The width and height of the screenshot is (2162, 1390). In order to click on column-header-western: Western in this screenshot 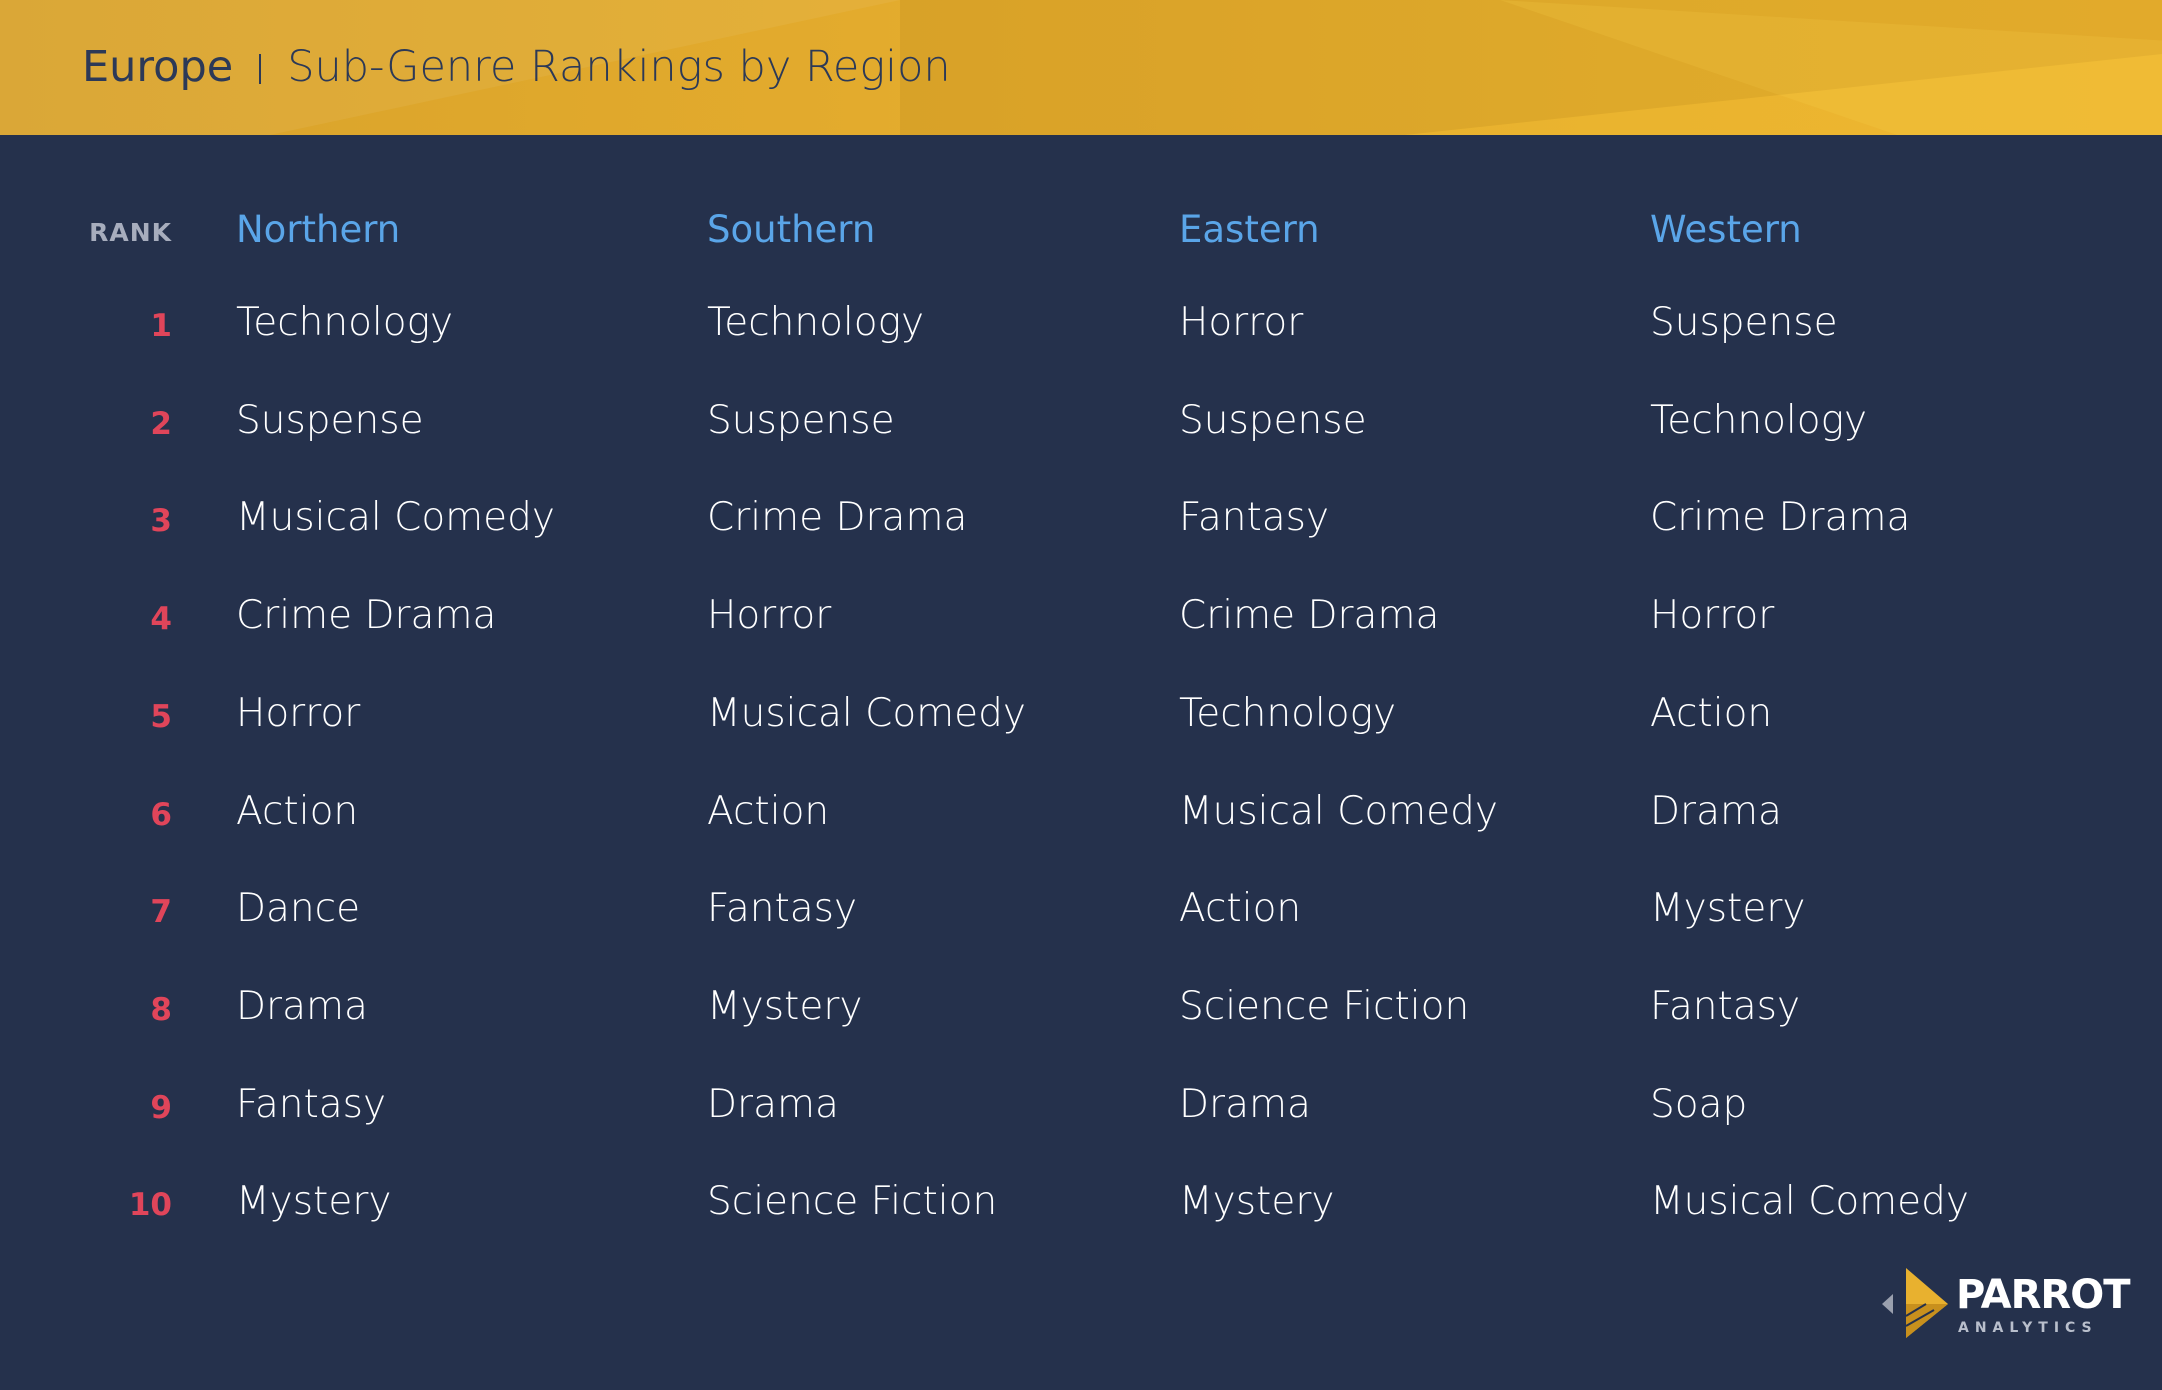, I will do `click(1726, 229)`.